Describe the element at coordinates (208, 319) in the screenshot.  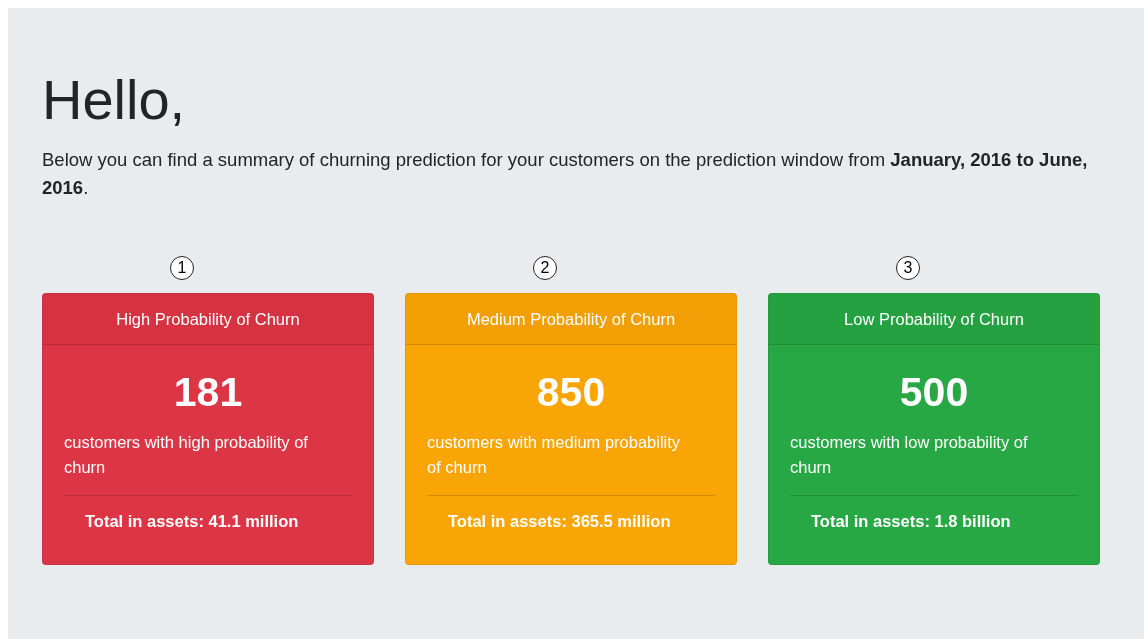
I see `card-header: High Probability of Churn` at that location.